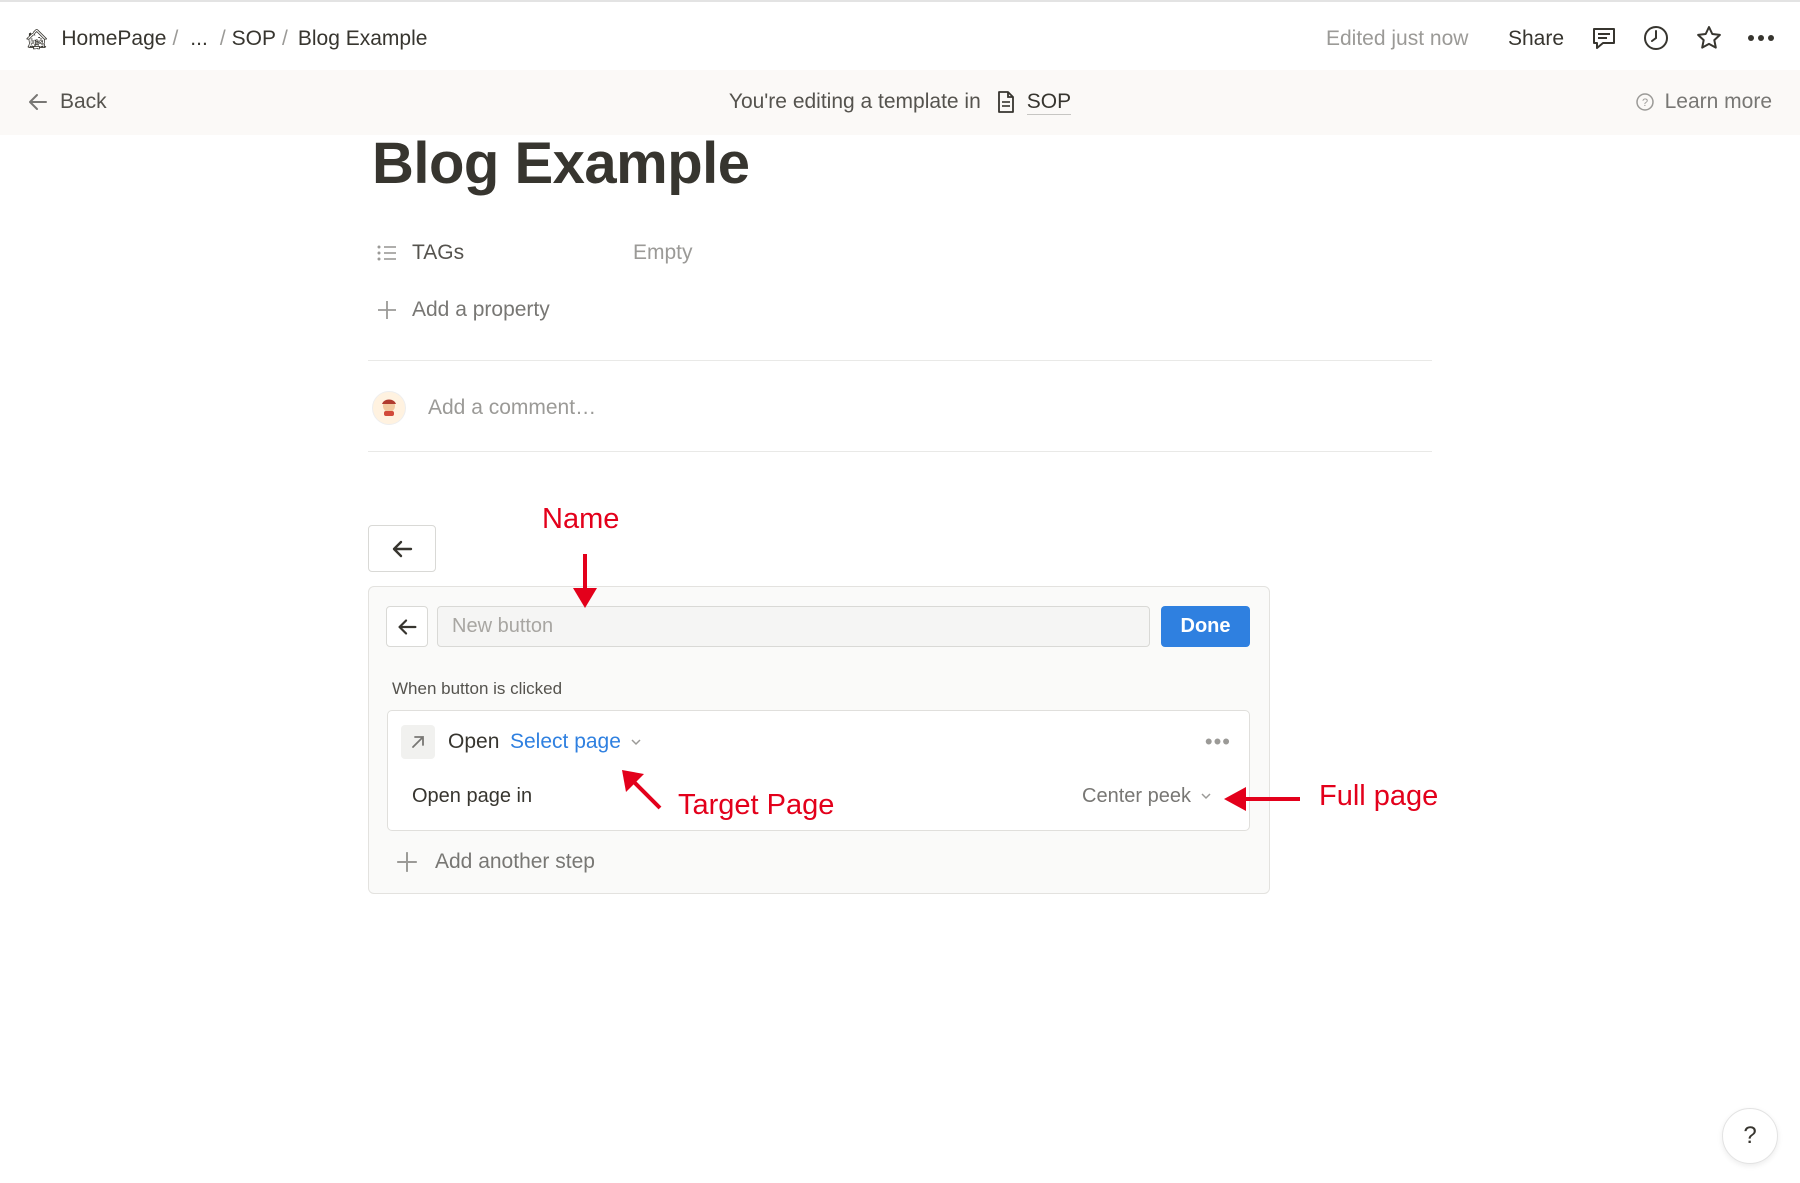 Image resolution: width=1800 pixels, height=1183 pixels. I want to click on property-value: Empty, so click(663, 253).